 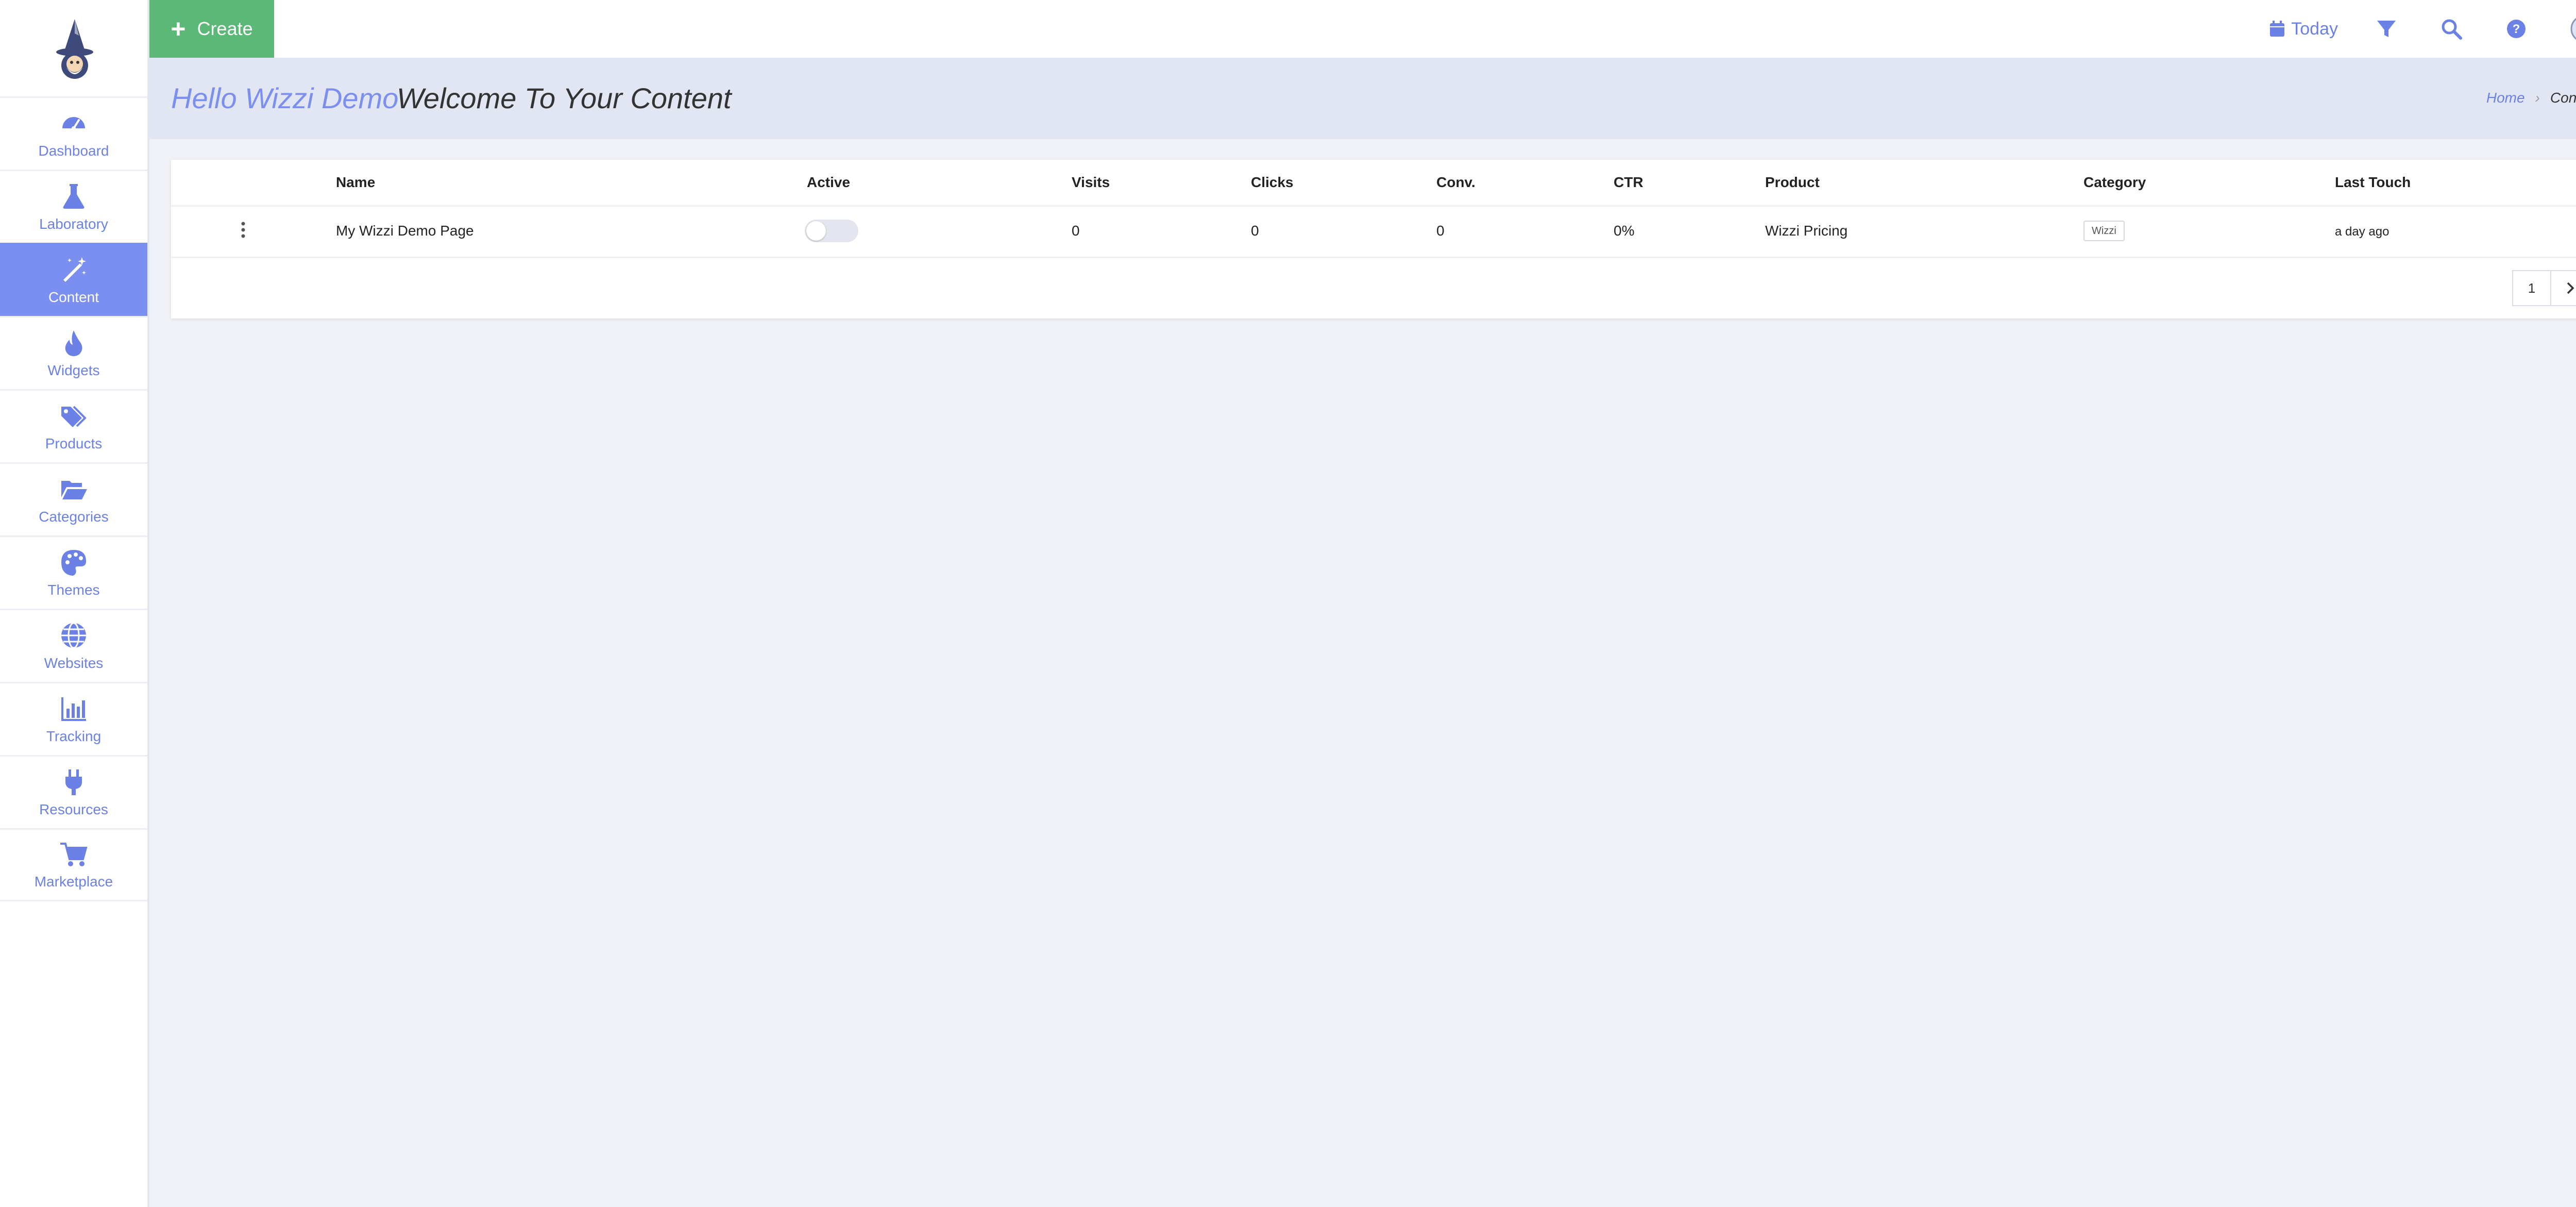 What do you see at coordinates (1456, 182) in the screenshot?
I see `column-header-conv: Conv.` at bounding box center [1456, 182].